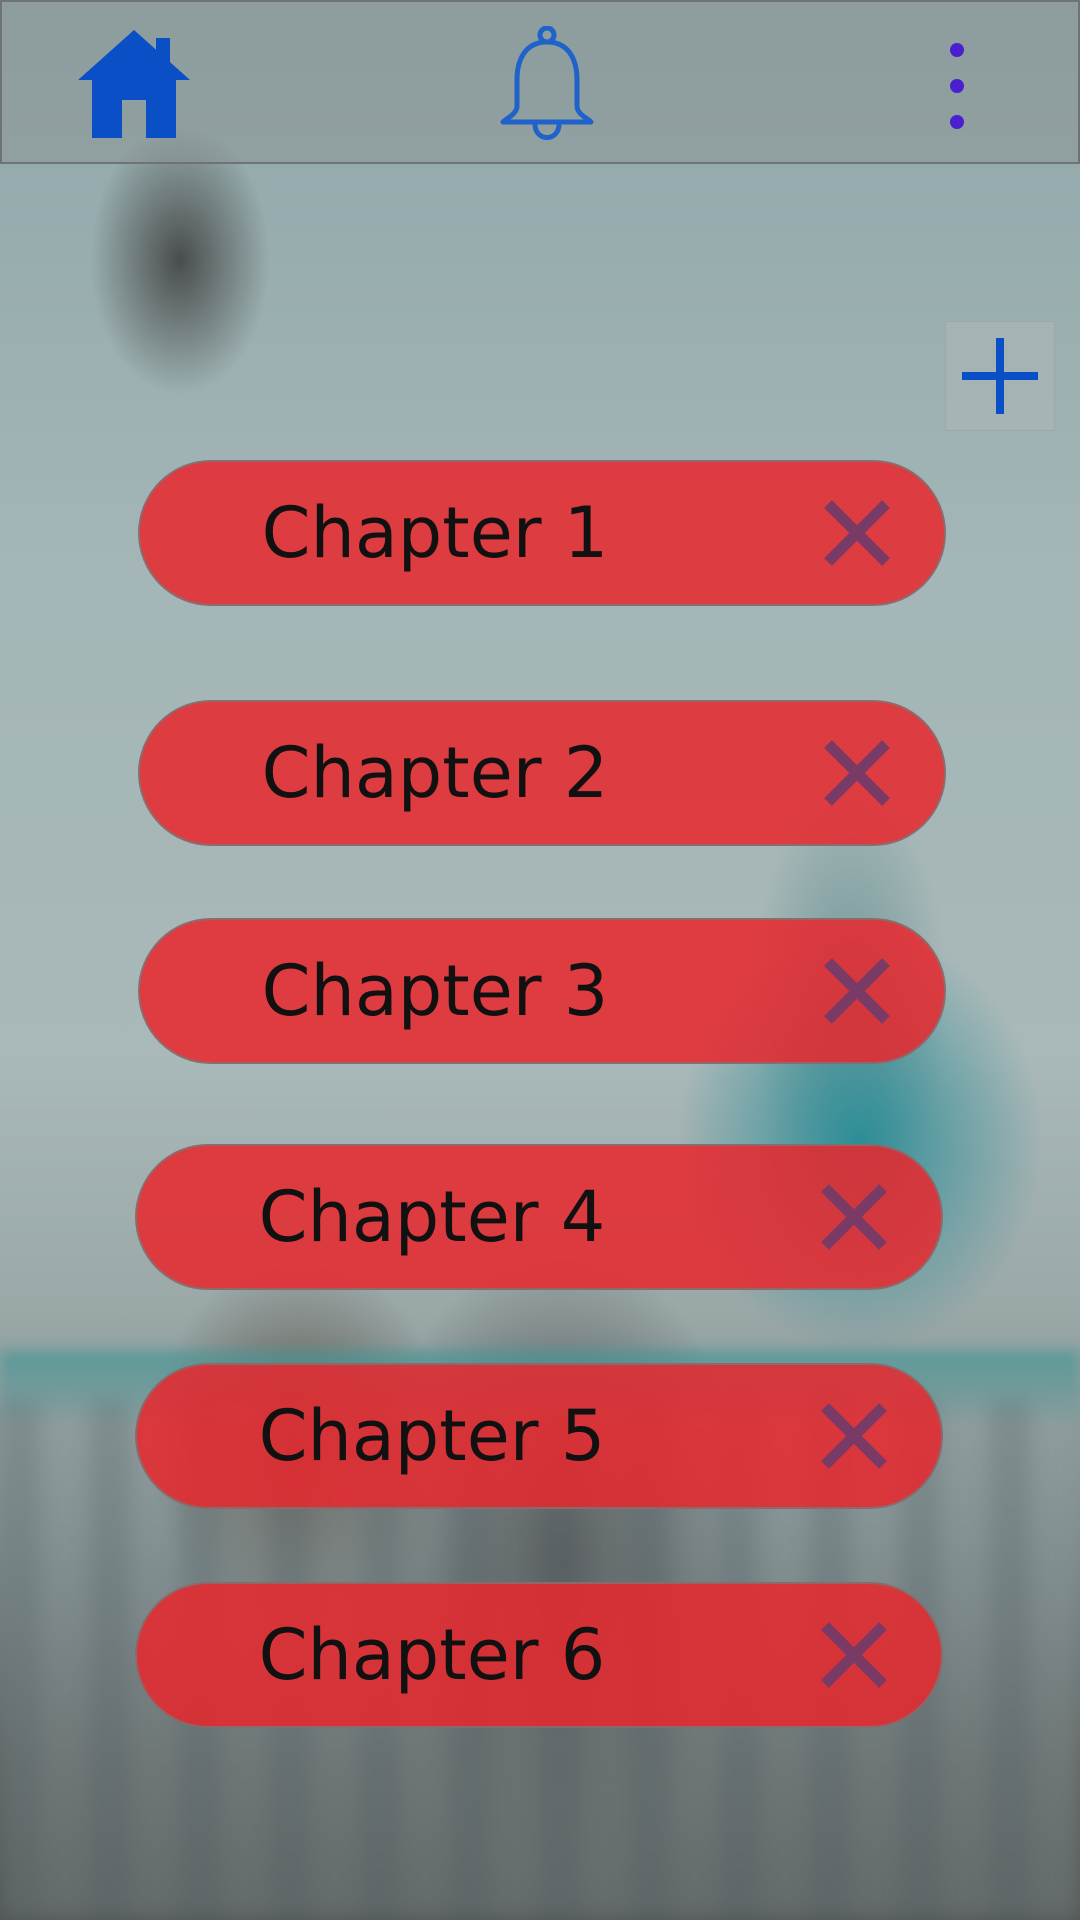 The height and width of the screenshot is (1920, 1080). Describe the element at coordinates (435, 773) in the screenshot. I see `chapter-label: Chapter 2` at that location.